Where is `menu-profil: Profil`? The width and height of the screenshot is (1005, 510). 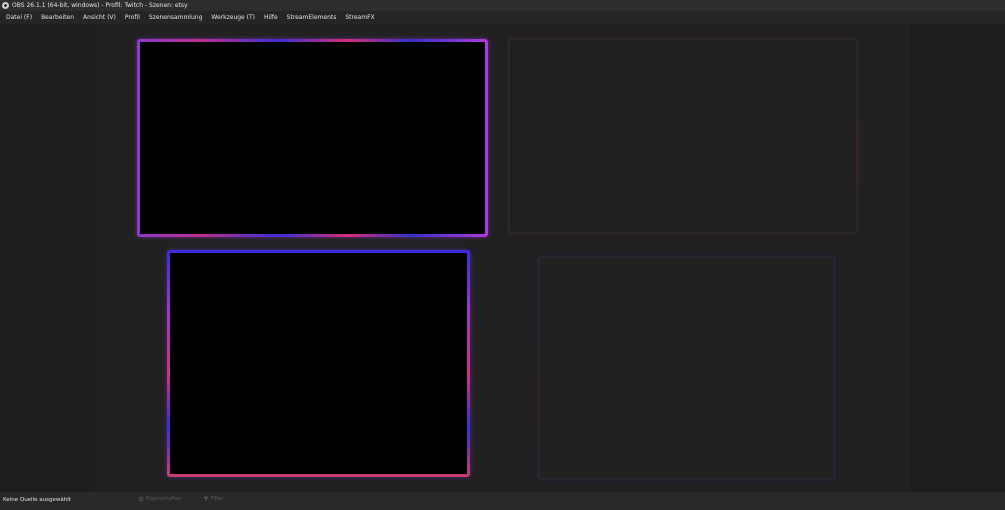
menu-profil: Profil is located at coordinates (132, 17).